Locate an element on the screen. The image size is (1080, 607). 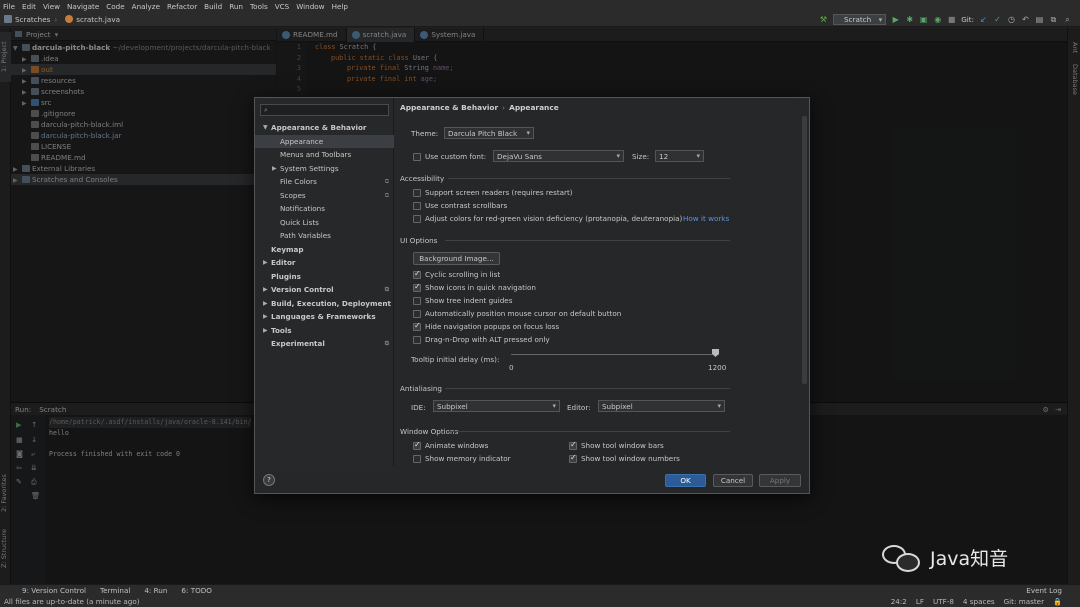
run-tab: 4: Run is located at coordinates (155, 590).